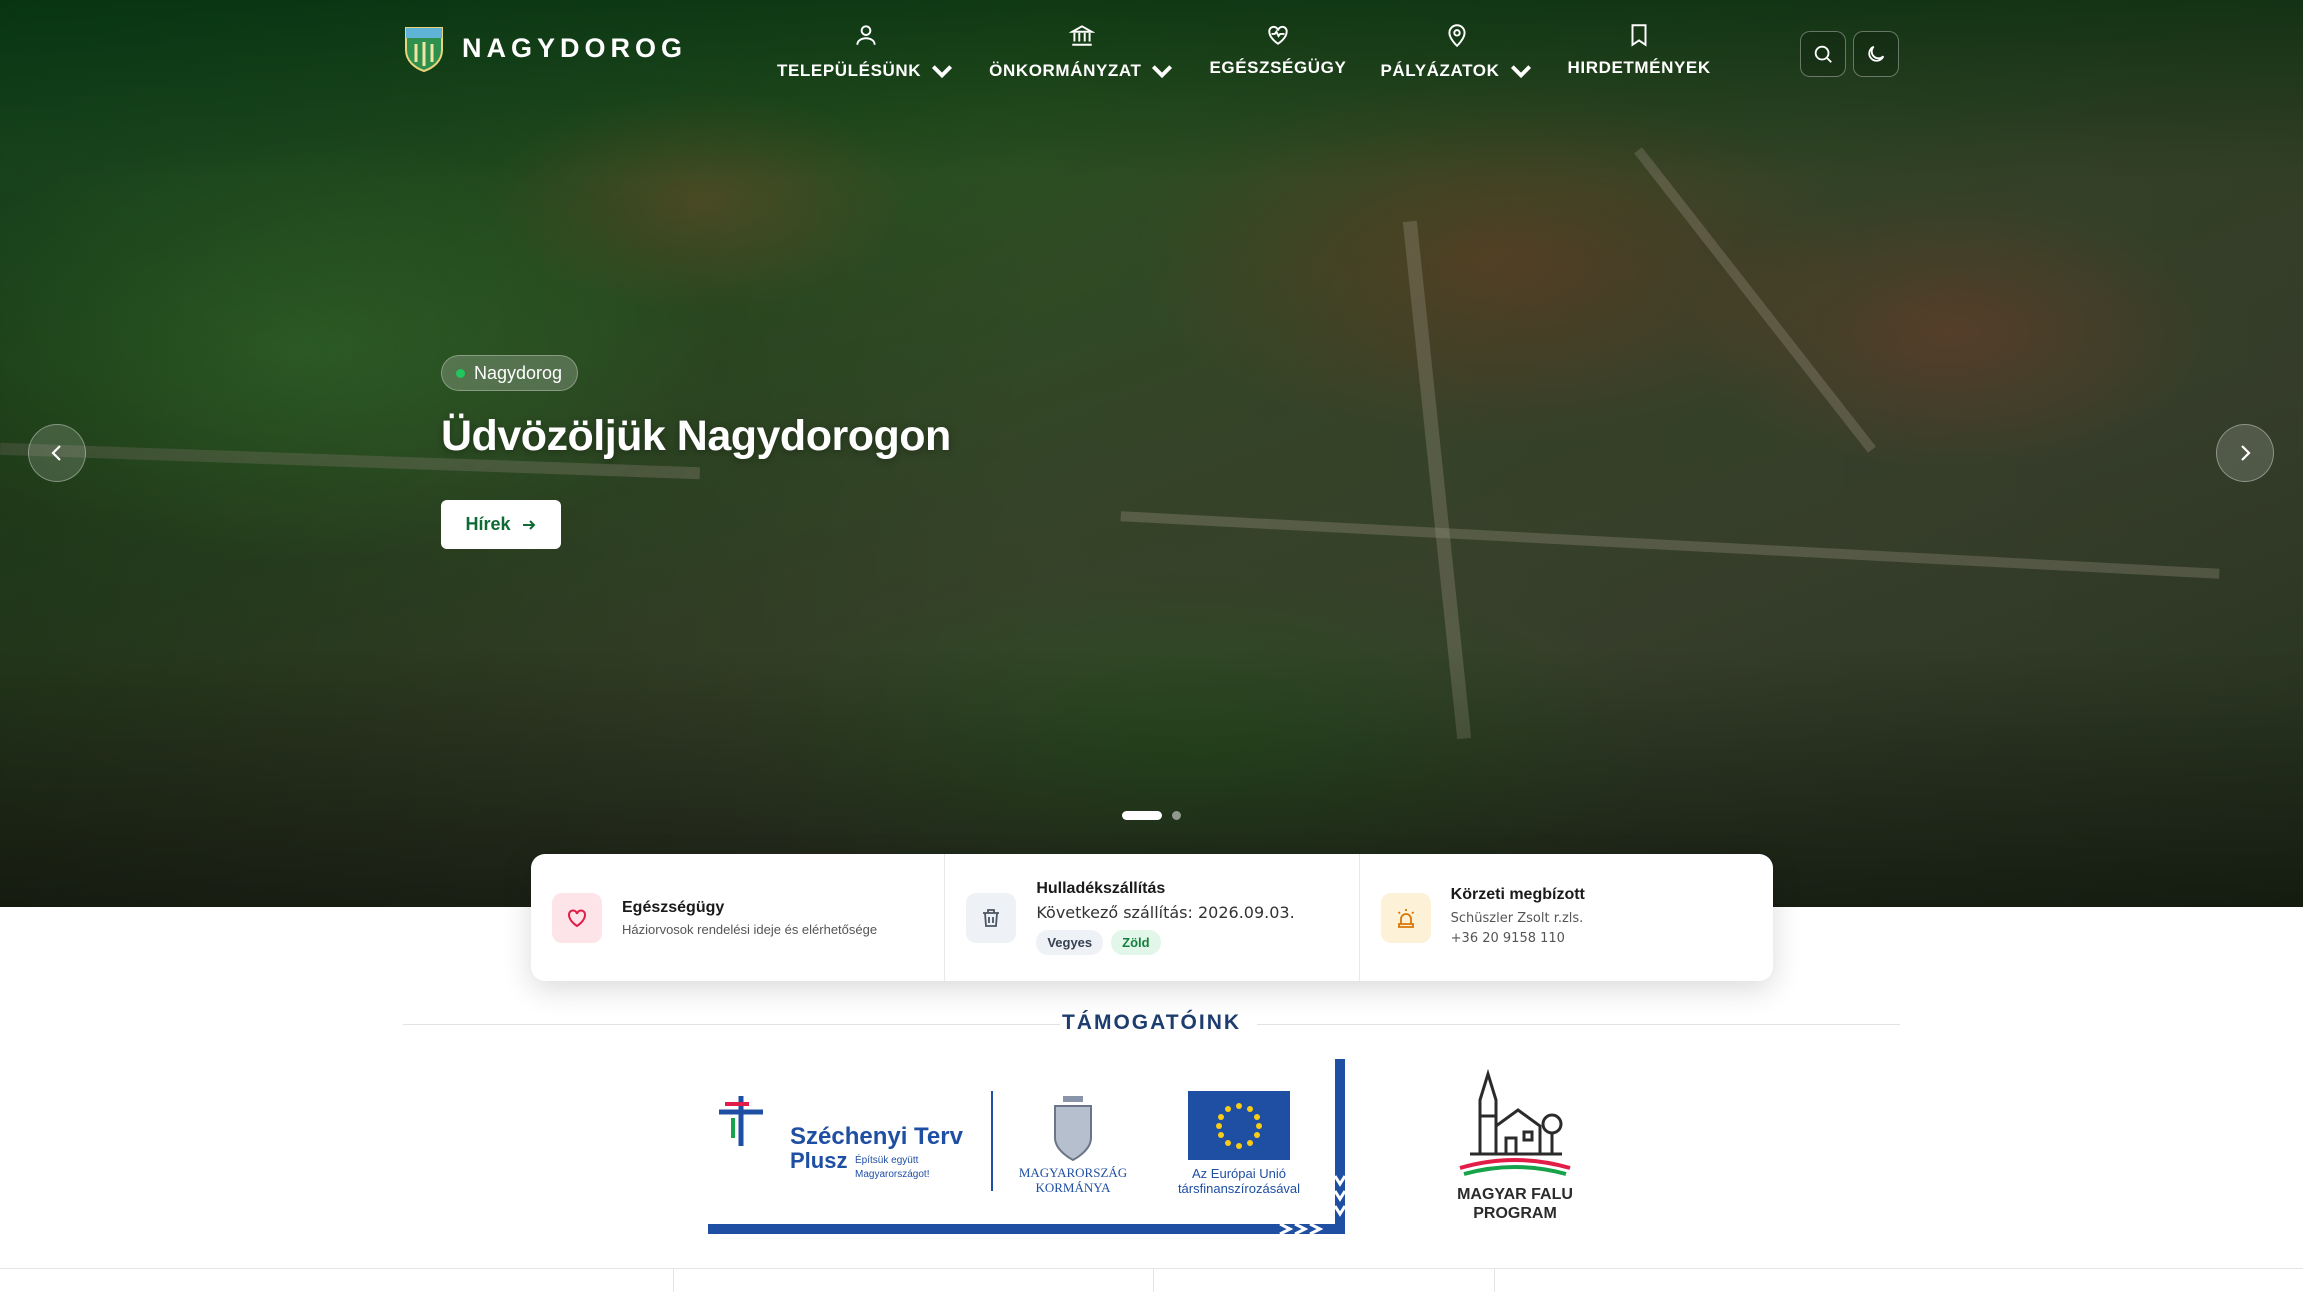 This screenshot has height=1292, width=2303. I want to click on nav-item-onkormanyzat: ÖNKORMÁNYZAT, so click(1082, 53).